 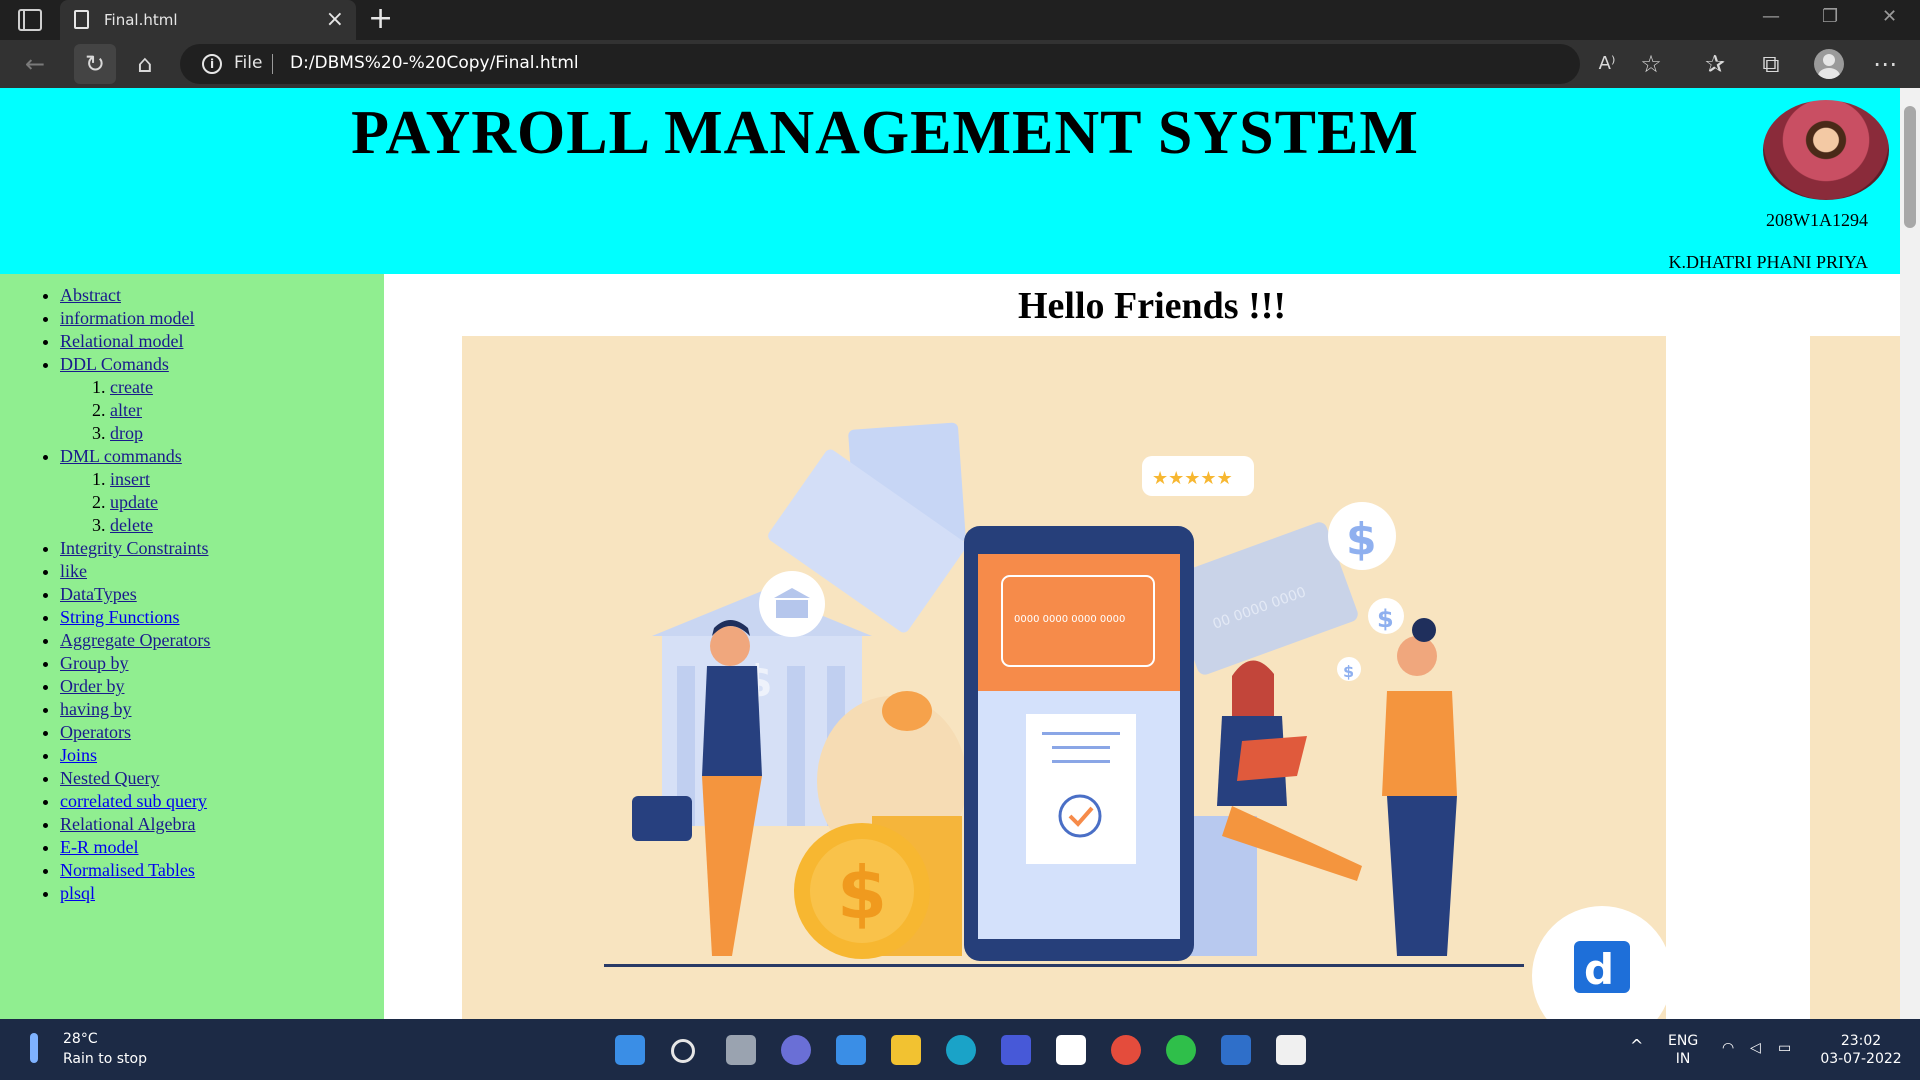 What do you see at coordinates (1715, 64) in the screenshot?
I see `favorites-icon: ✰` at bounding box center [1715, 64].